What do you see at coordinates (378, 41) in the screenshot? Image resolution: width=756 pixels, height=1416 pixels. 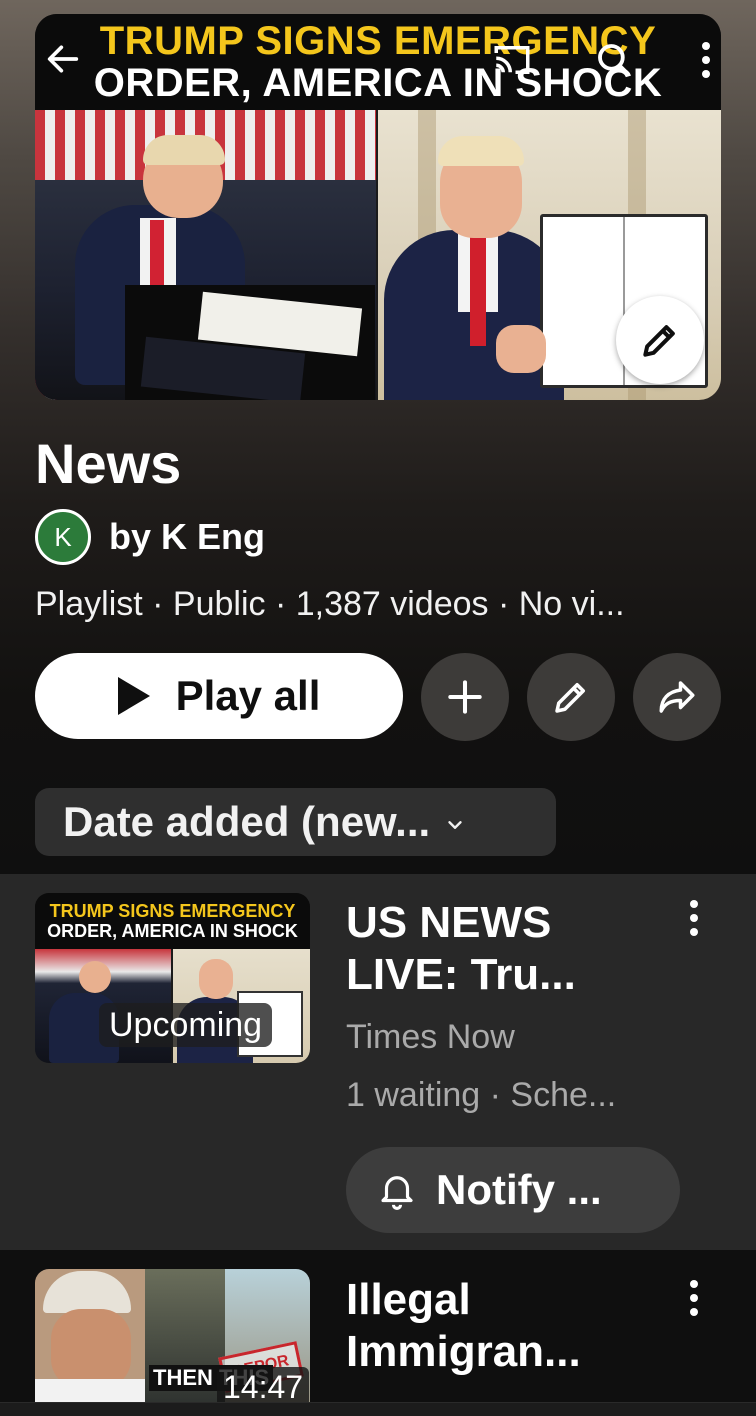 I see `thumbnail-banner-line1: TRUMP SIGNS EMERGENCY` at bounding box center [378, 41].